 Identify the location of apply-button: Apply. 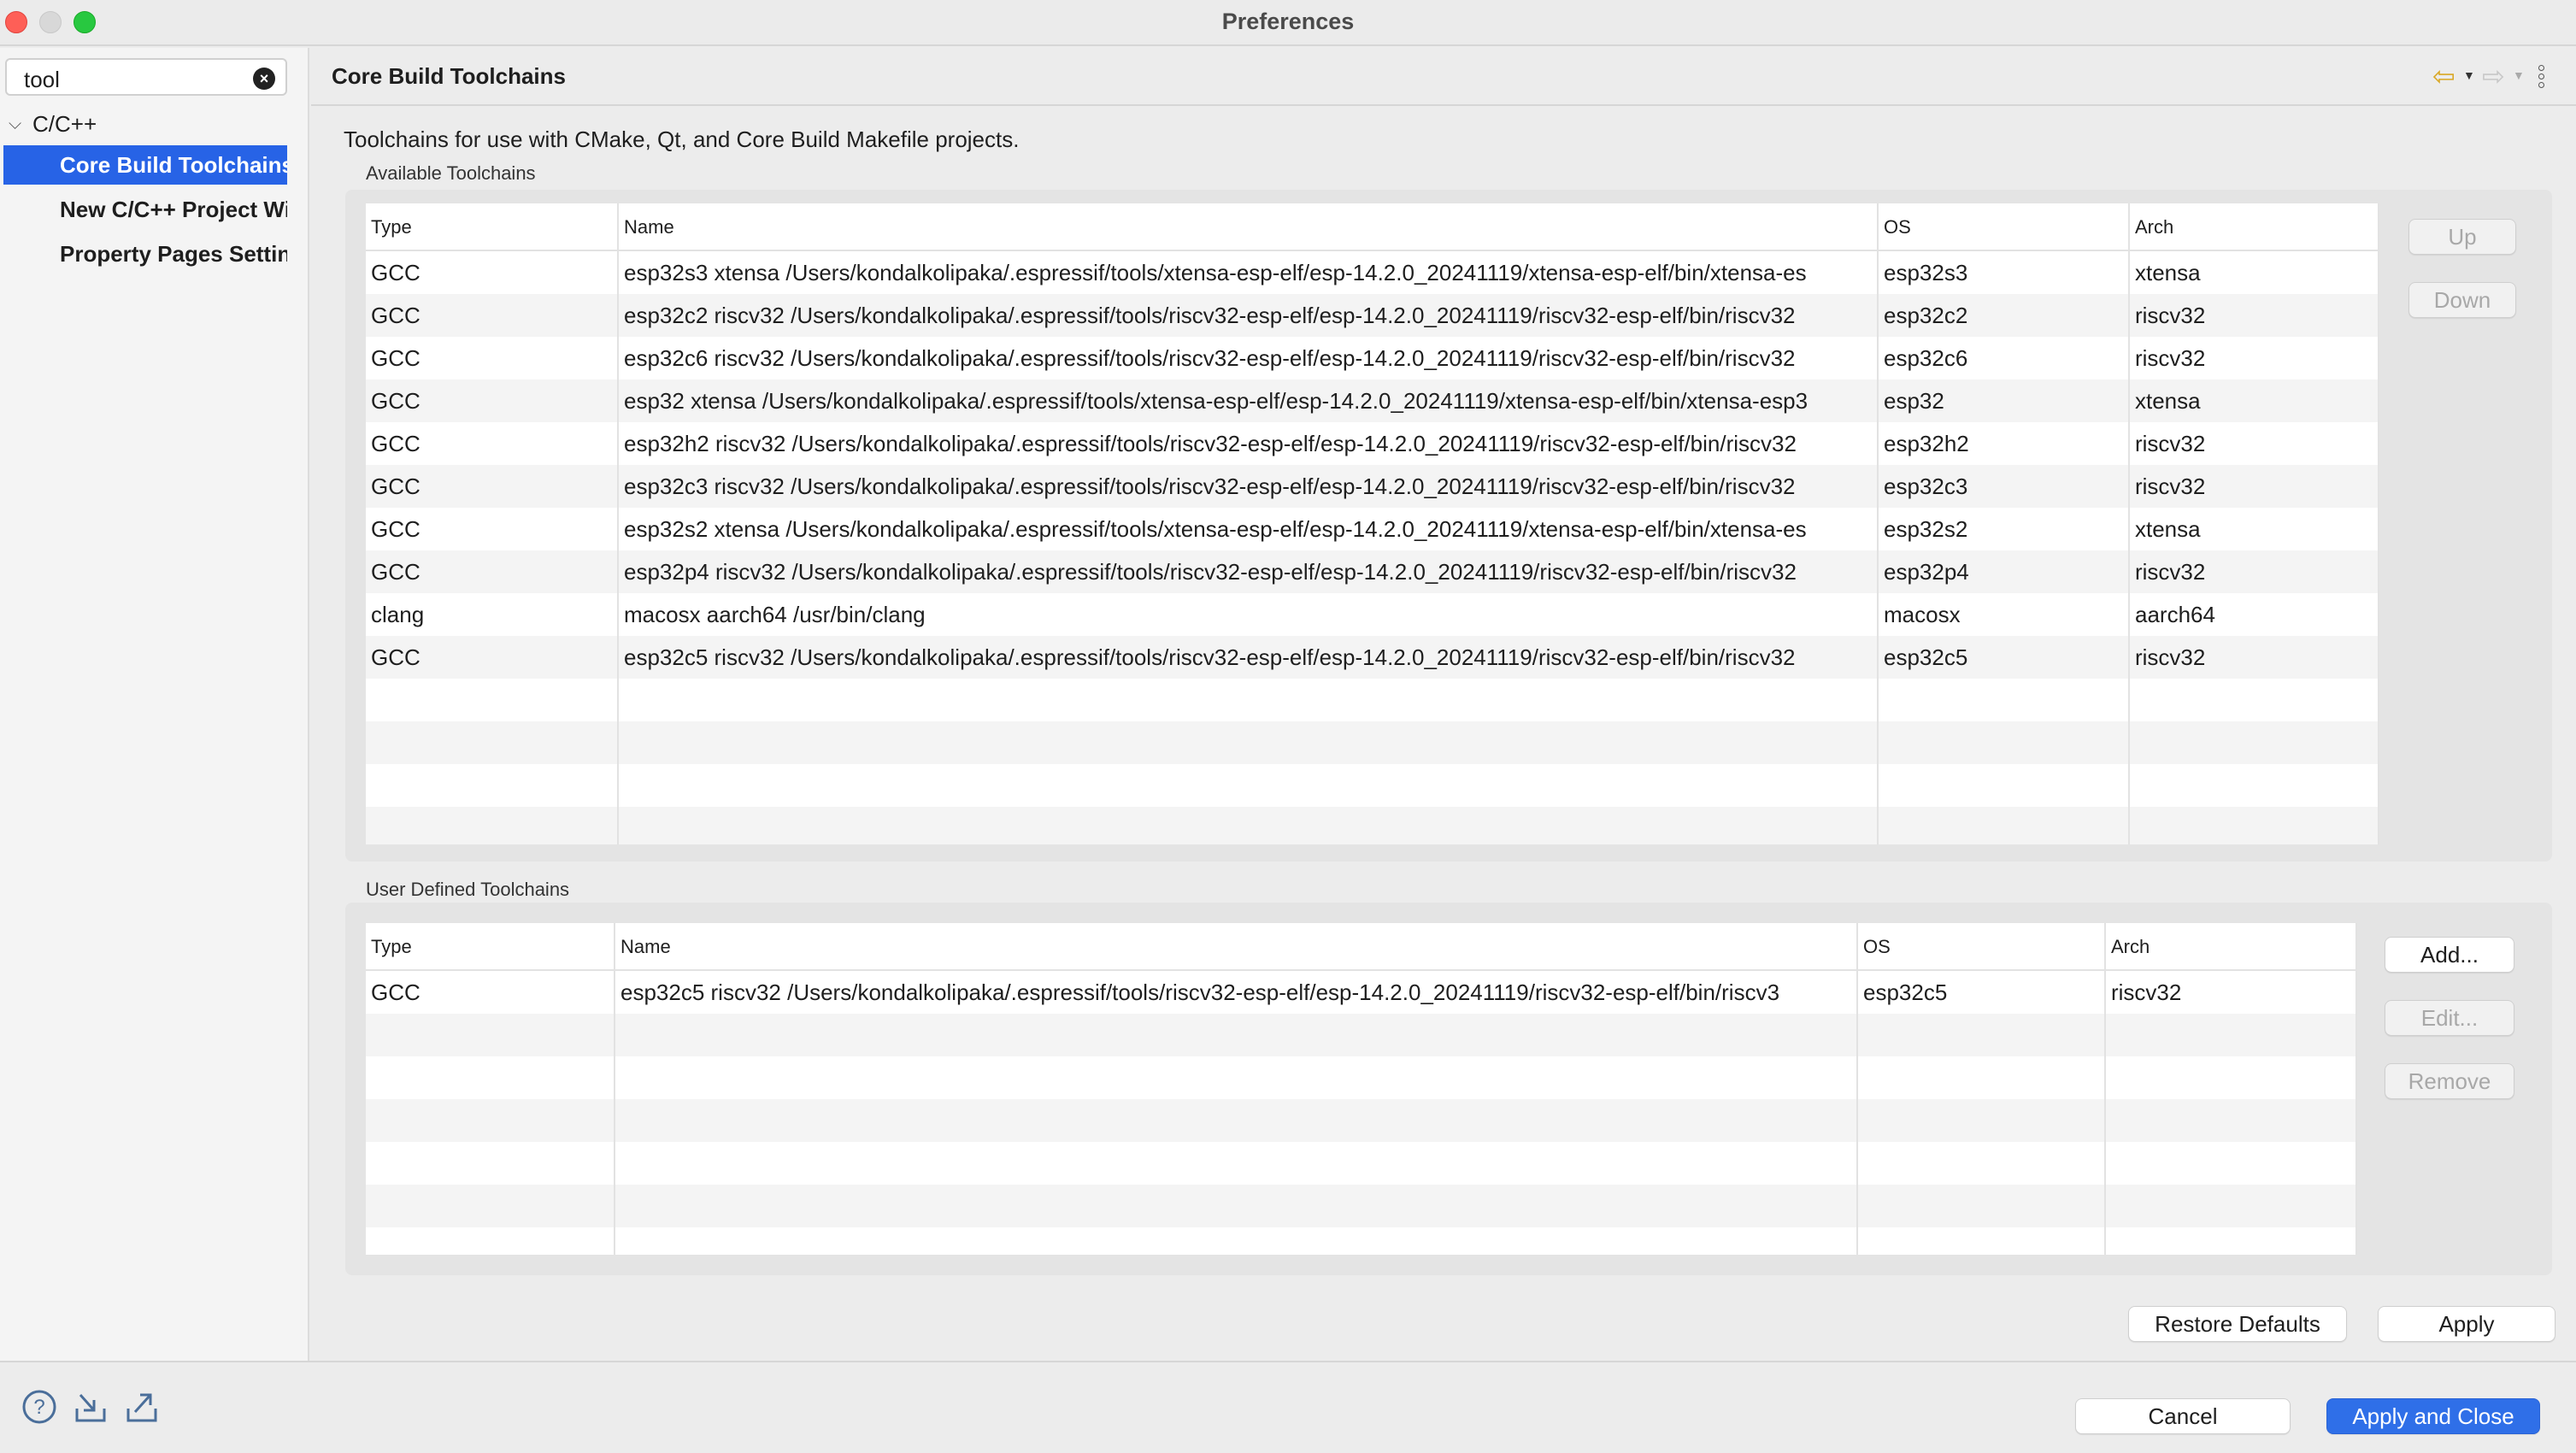
(2466, 1324).